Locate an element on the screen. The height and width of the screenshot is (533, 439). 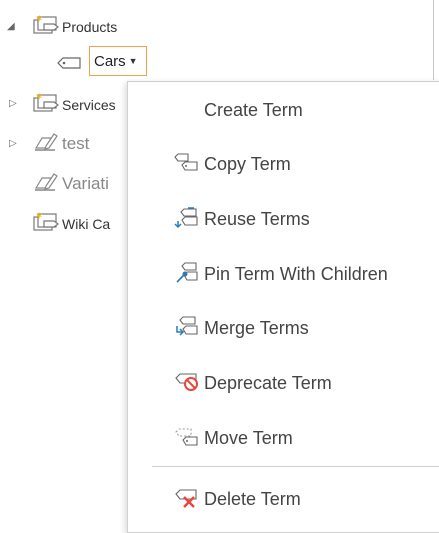
menu-item-reuse-terms: Reuse Terms is located at coordinates (241, 219).